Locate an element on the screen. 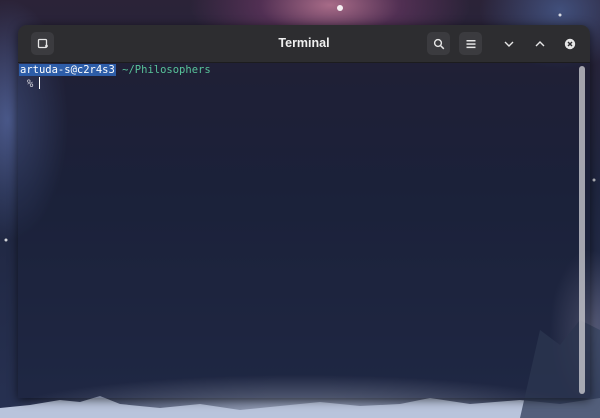 This screenshot has width=600, height=418. prompt-symbol: % is located at coordinates (30, 84).